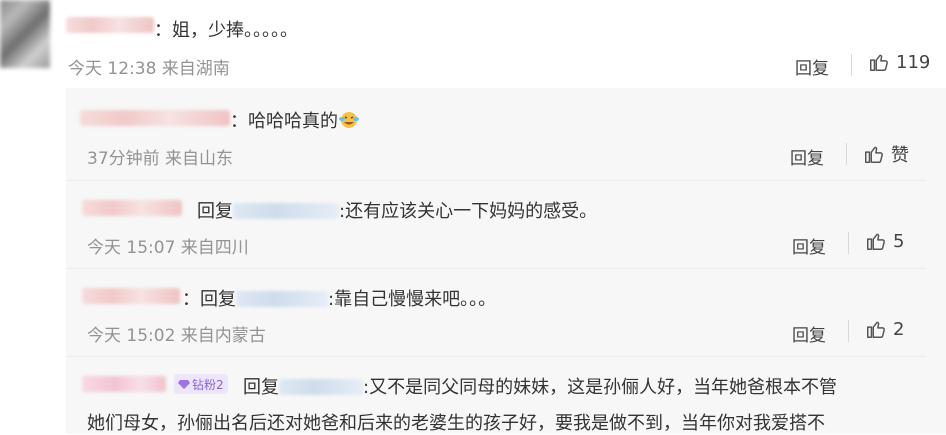 This screenshot has width=946, height=435. What do you see at coordinates (899, 241) in the screenshot?
I see `like-count: 5` at bounding box center [899, 241].